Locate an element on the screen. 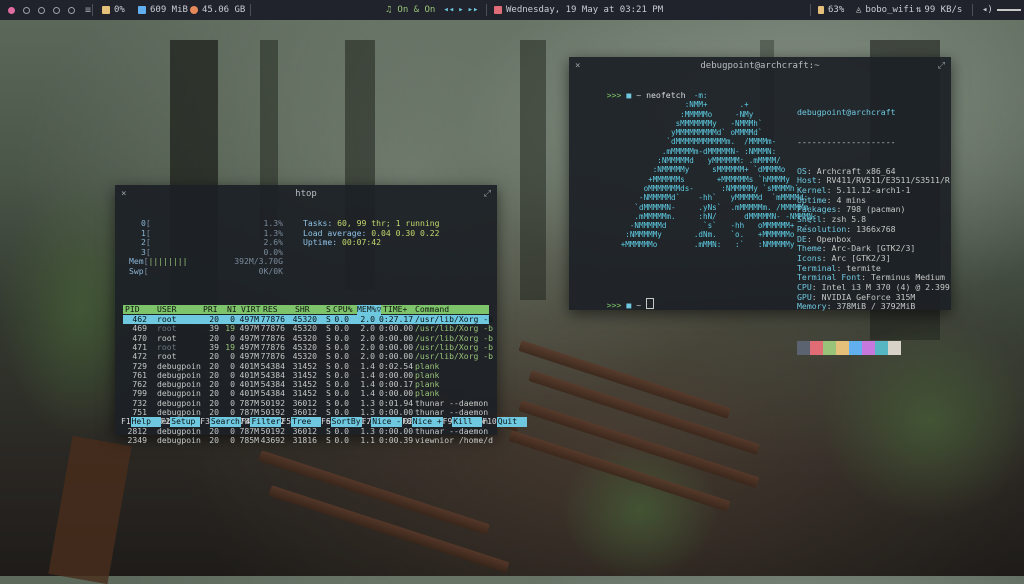 This screenshot has width=1024, height=584. disk-module: 45.06 GB is located at coordinates (217, 10).